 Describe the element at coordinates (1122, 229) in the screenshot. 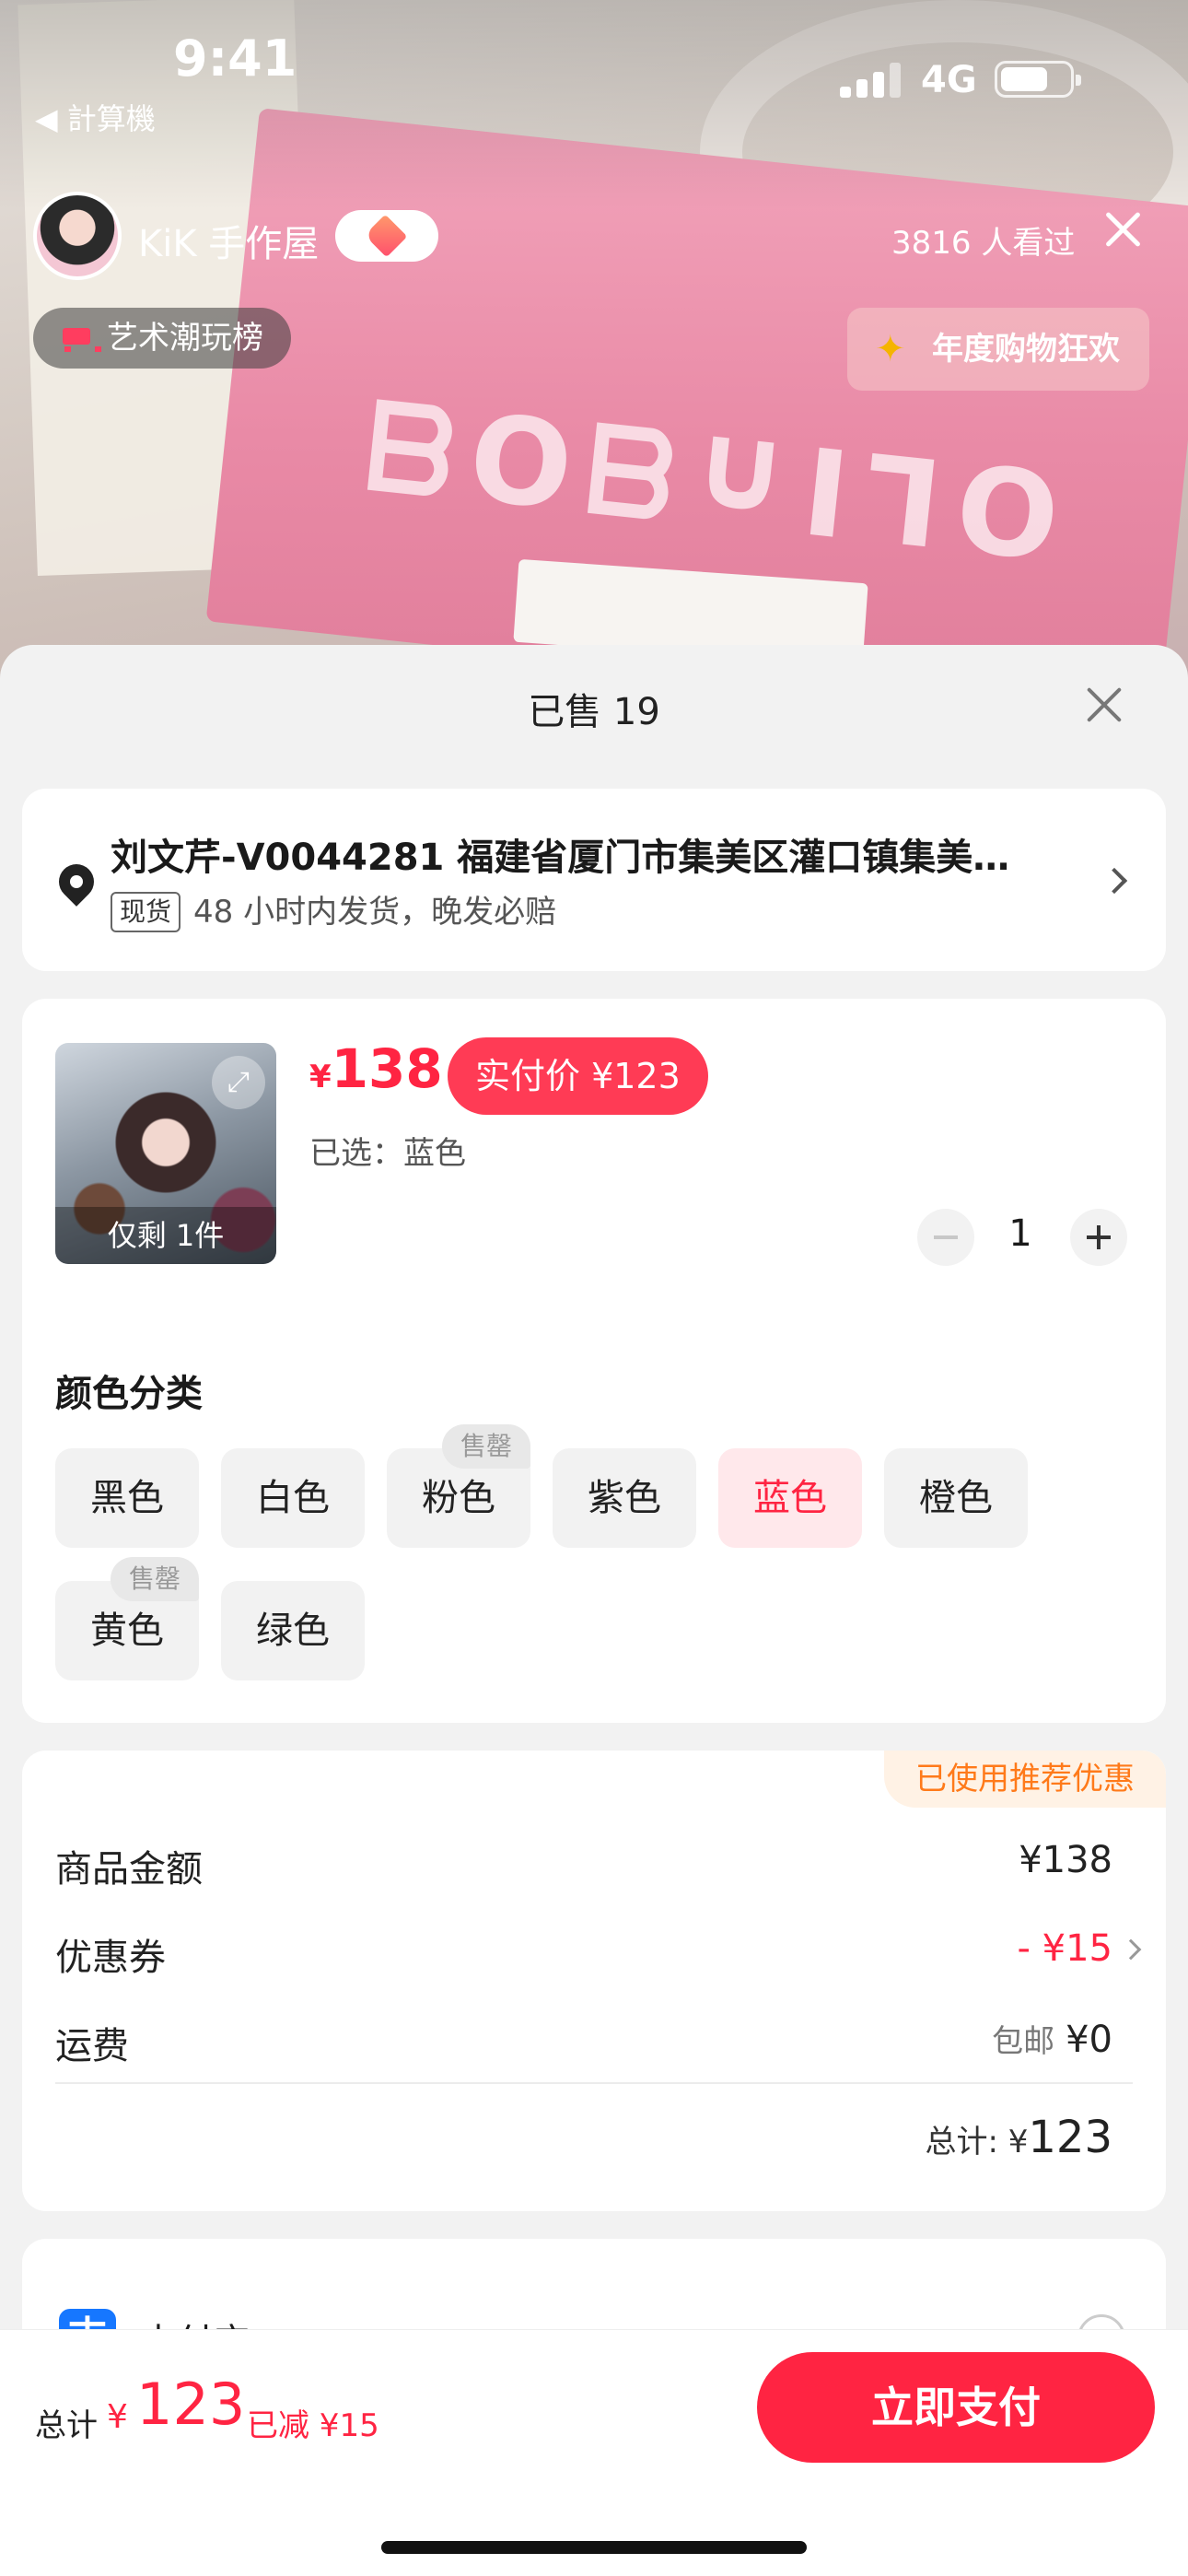

I see `close-live-icon` at that location.